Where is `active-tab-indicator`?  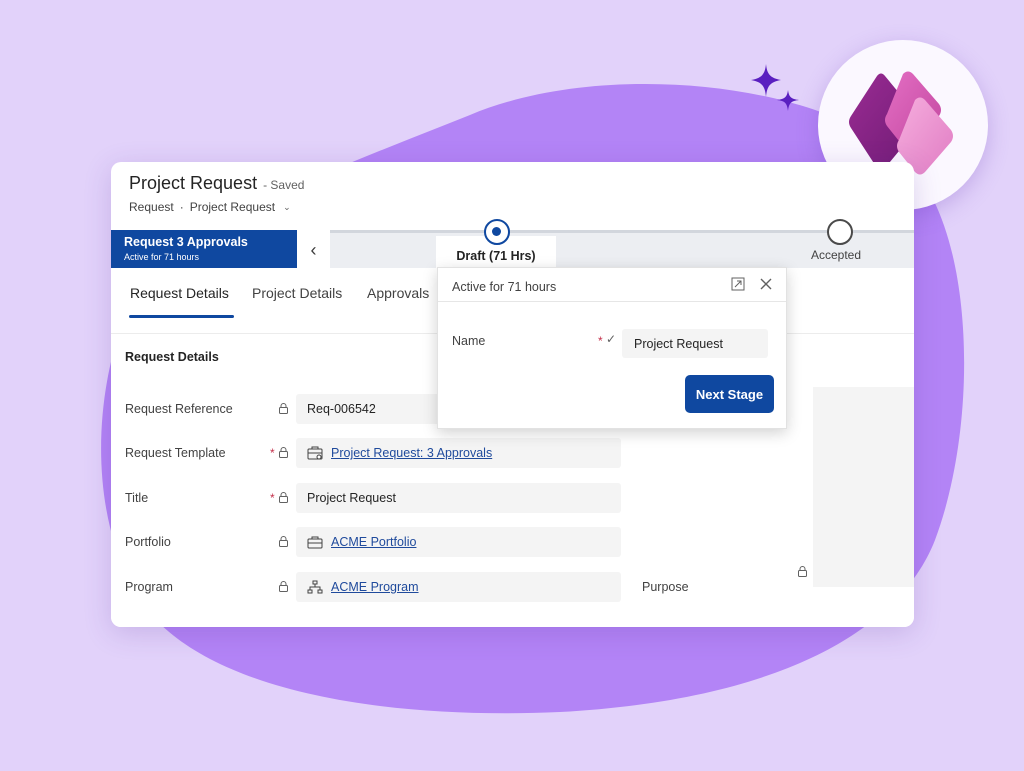
active-tab-indicator is located at coordinates (181, 316).